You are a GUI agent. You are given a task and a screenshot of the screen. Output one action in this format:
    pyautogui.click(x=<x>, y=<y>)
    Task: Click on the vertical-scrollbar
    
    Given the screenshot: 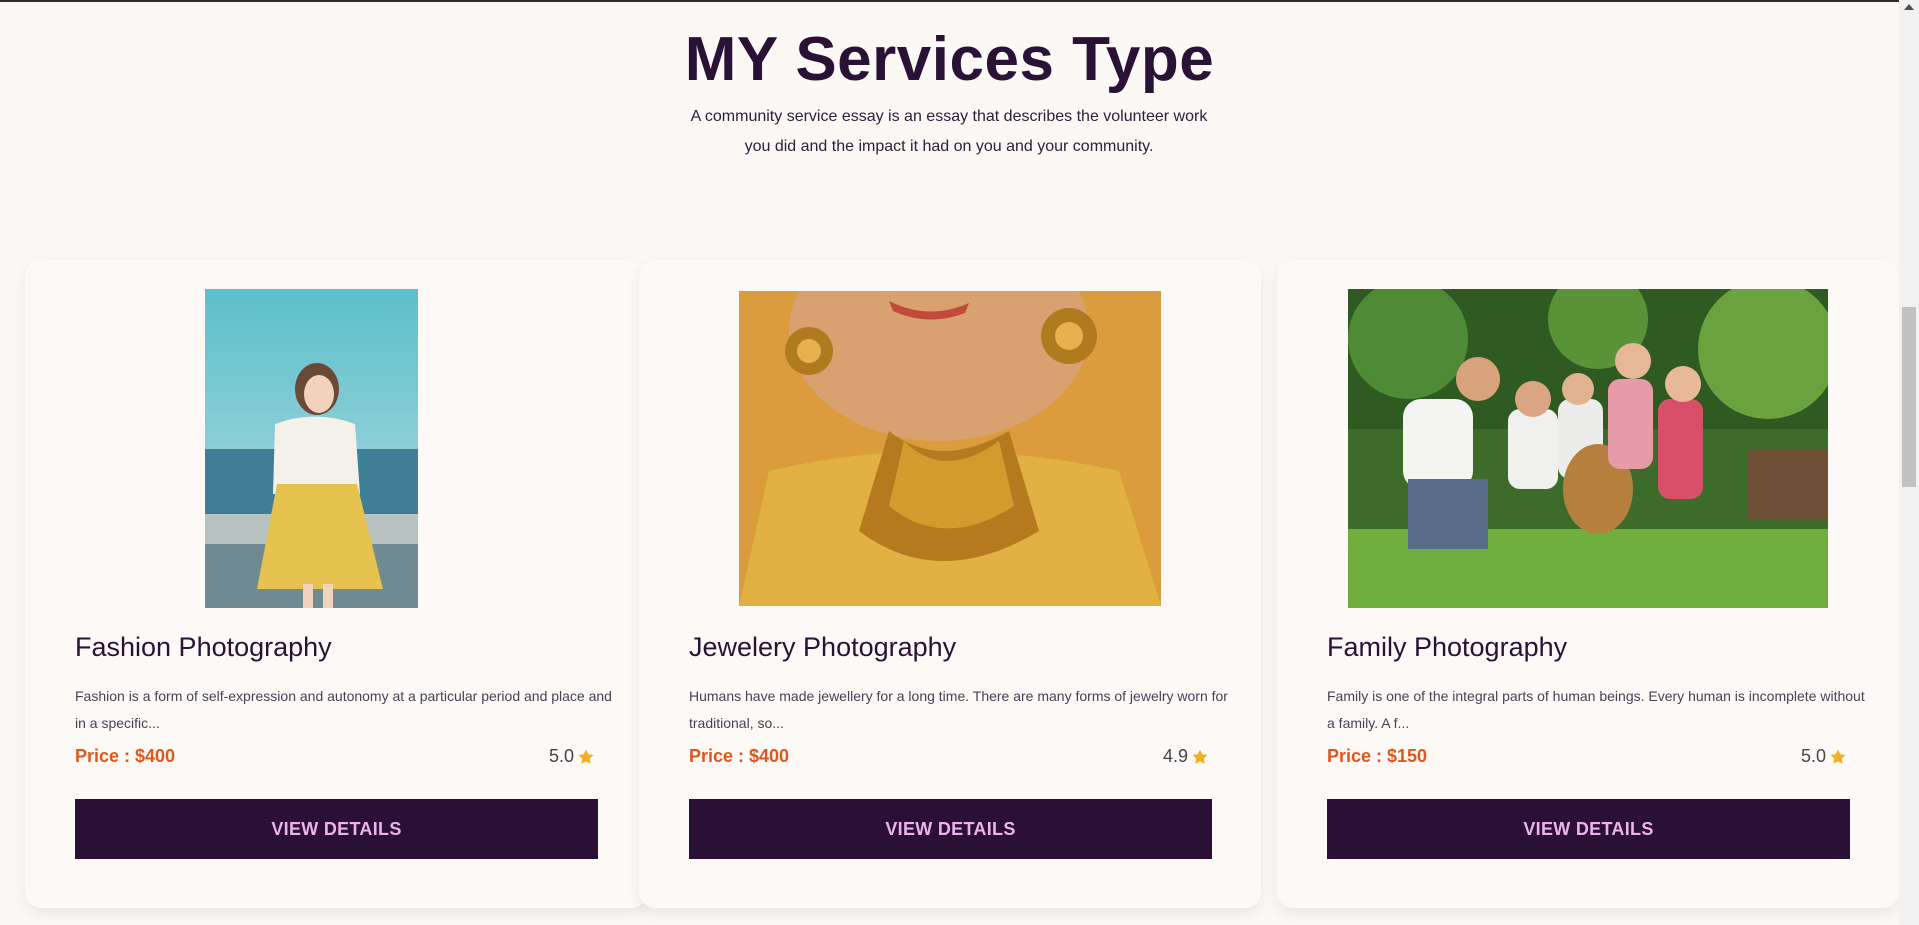 What is the action you would take?
    pyautogui.click(x=1909, y=462)
    